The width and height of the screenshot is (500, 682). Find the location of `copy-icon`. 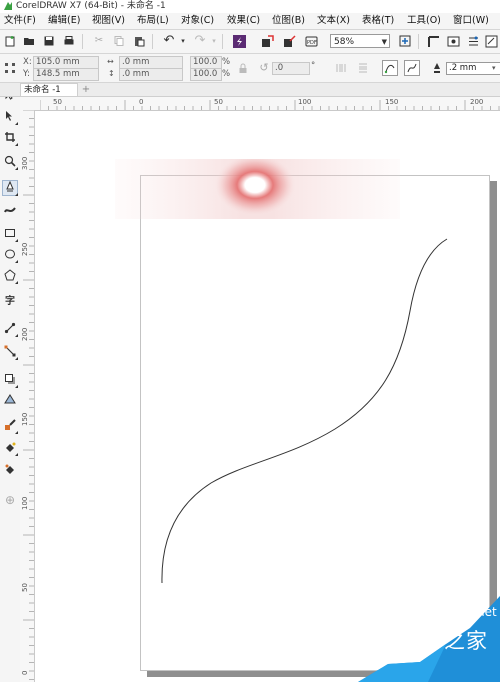

copy-icon is located at coordinates (119, 41).